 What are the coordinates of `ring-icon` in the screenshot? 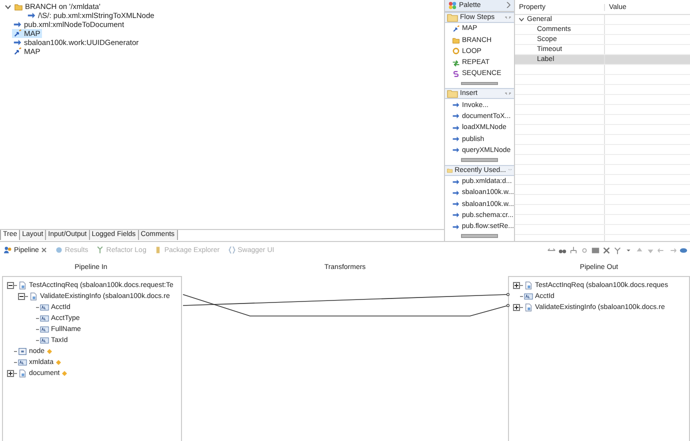 It's located at (456, 51).